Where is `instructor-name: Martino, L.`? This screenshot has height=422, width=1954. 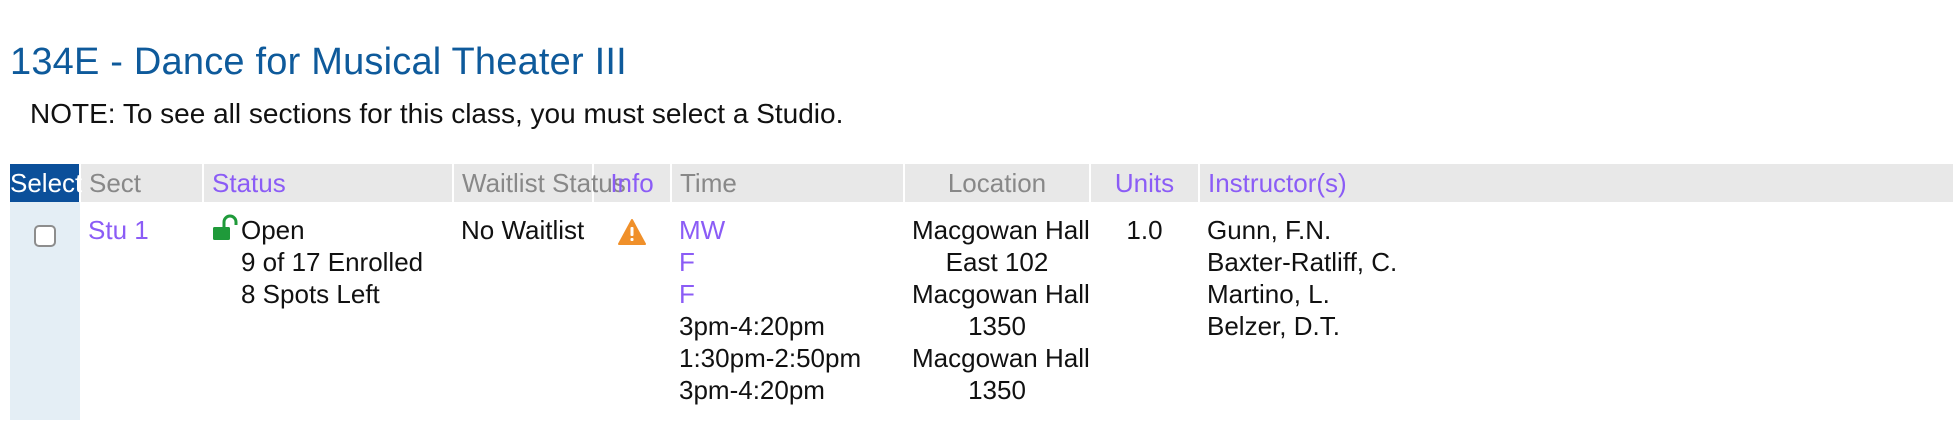
instructor-name: Martino, L. is located at coordinates (1268, 294).